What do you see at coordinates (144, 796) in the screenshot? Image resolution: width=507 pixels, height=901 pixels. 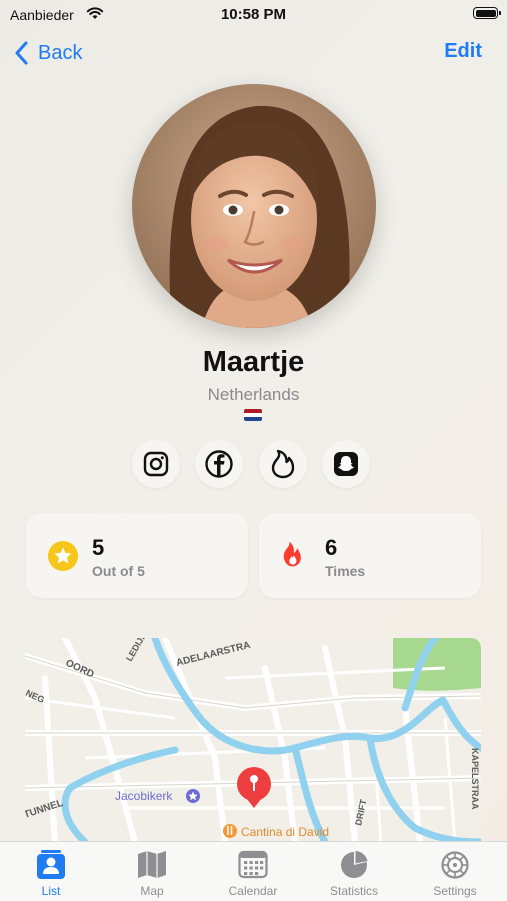 I see `map-poi-church-label: Jacobikerk` at bounding box center [144, 796].